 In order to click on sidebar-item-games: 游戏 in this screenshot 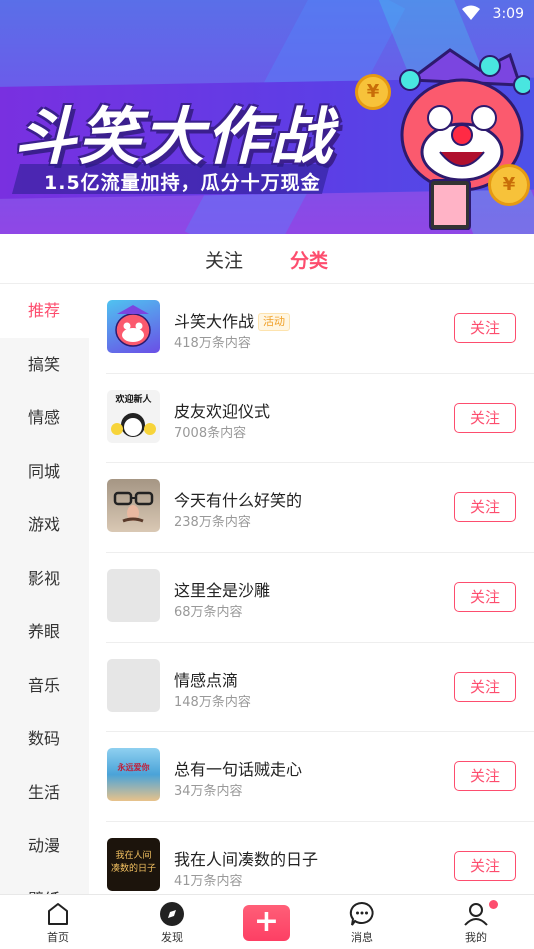, I will do `click(44, 525)`.